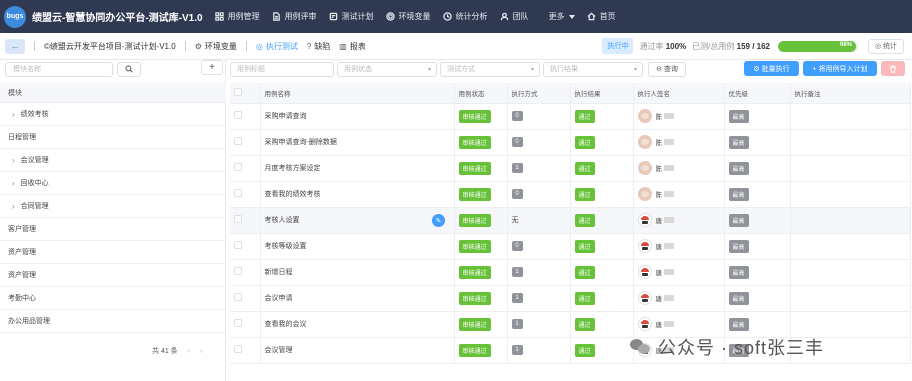  Describe the element at coordinates (15, 46) in the screenshot. I see `back-button: ←` at that location.